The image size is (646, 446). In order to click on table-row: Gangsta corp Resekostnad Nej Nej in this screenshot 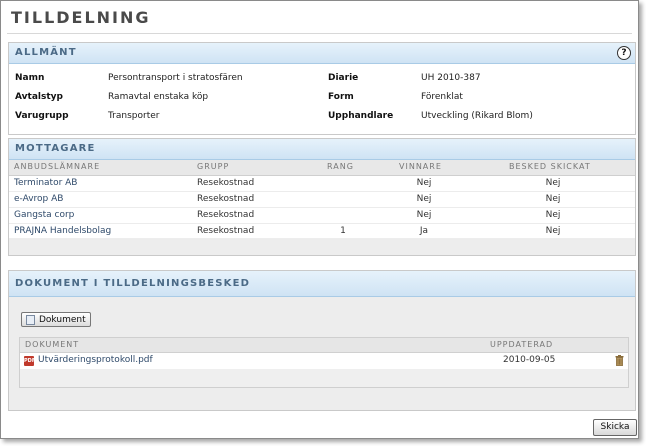, I will do `click(322, 216)`.